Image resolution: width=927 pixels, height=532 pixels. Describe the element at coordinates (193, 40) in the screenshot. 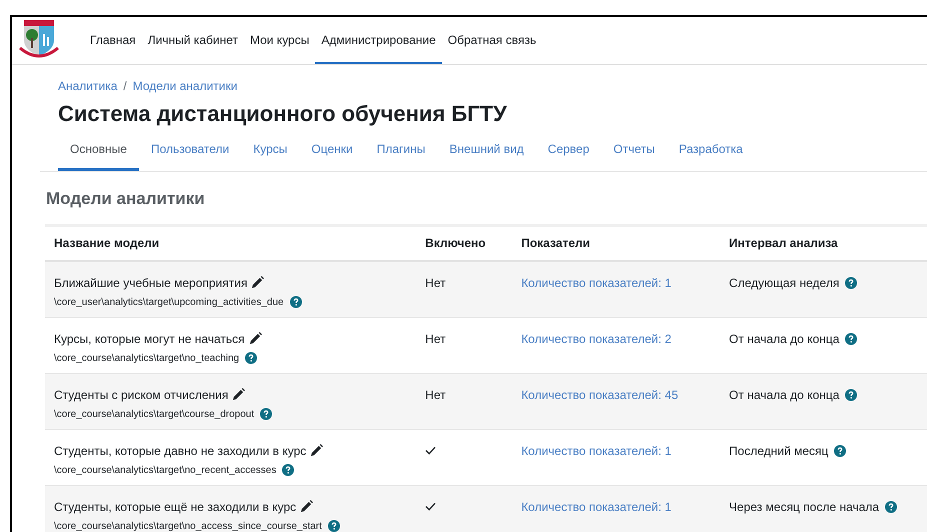

I see `nav-link: Личный кабинет` at that location.